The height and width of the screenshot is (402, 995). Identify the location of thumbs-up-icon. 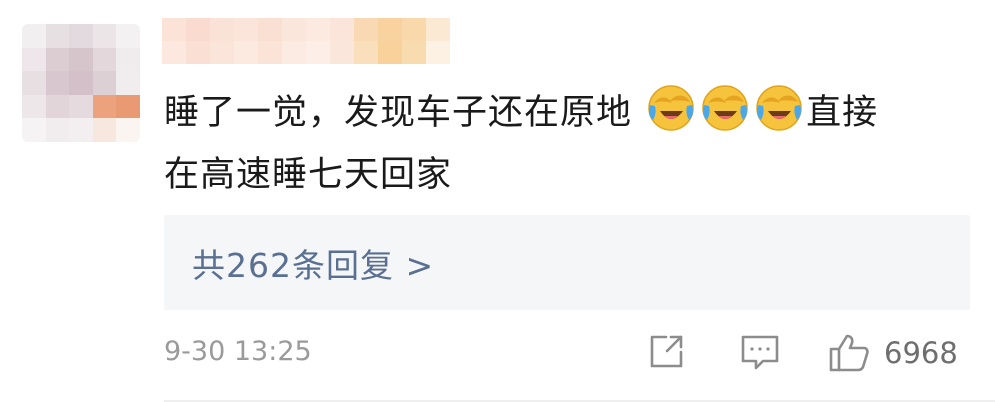
(849, 353).